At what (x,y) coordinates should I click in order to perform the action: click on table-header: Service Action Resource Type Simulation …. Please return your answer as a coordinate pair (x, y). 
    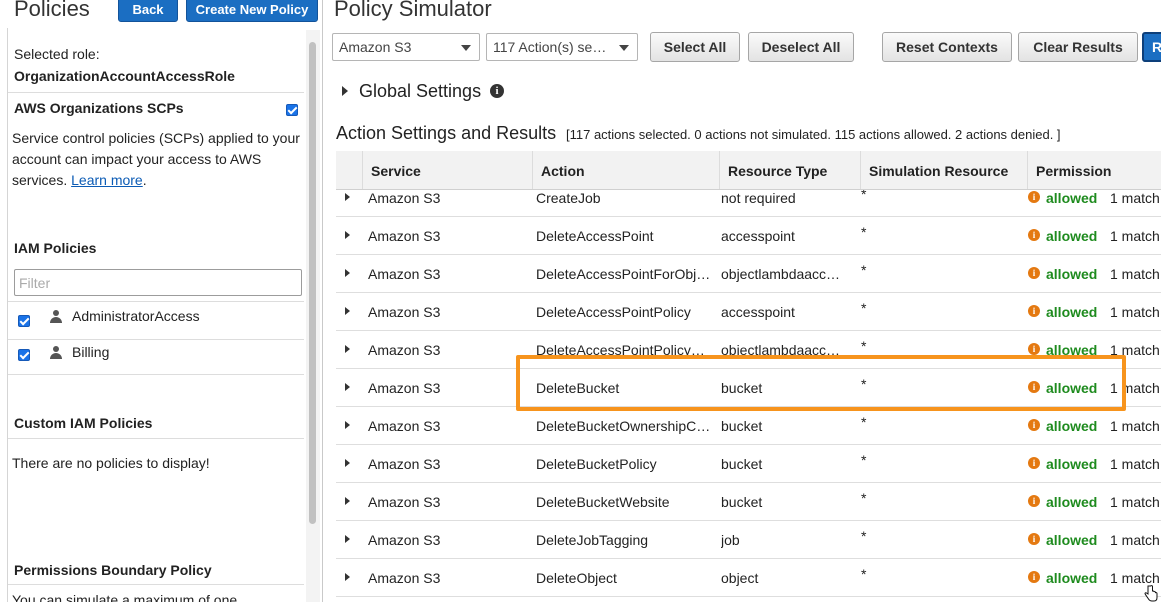
    Looking at the image, I should click on (748, 170).